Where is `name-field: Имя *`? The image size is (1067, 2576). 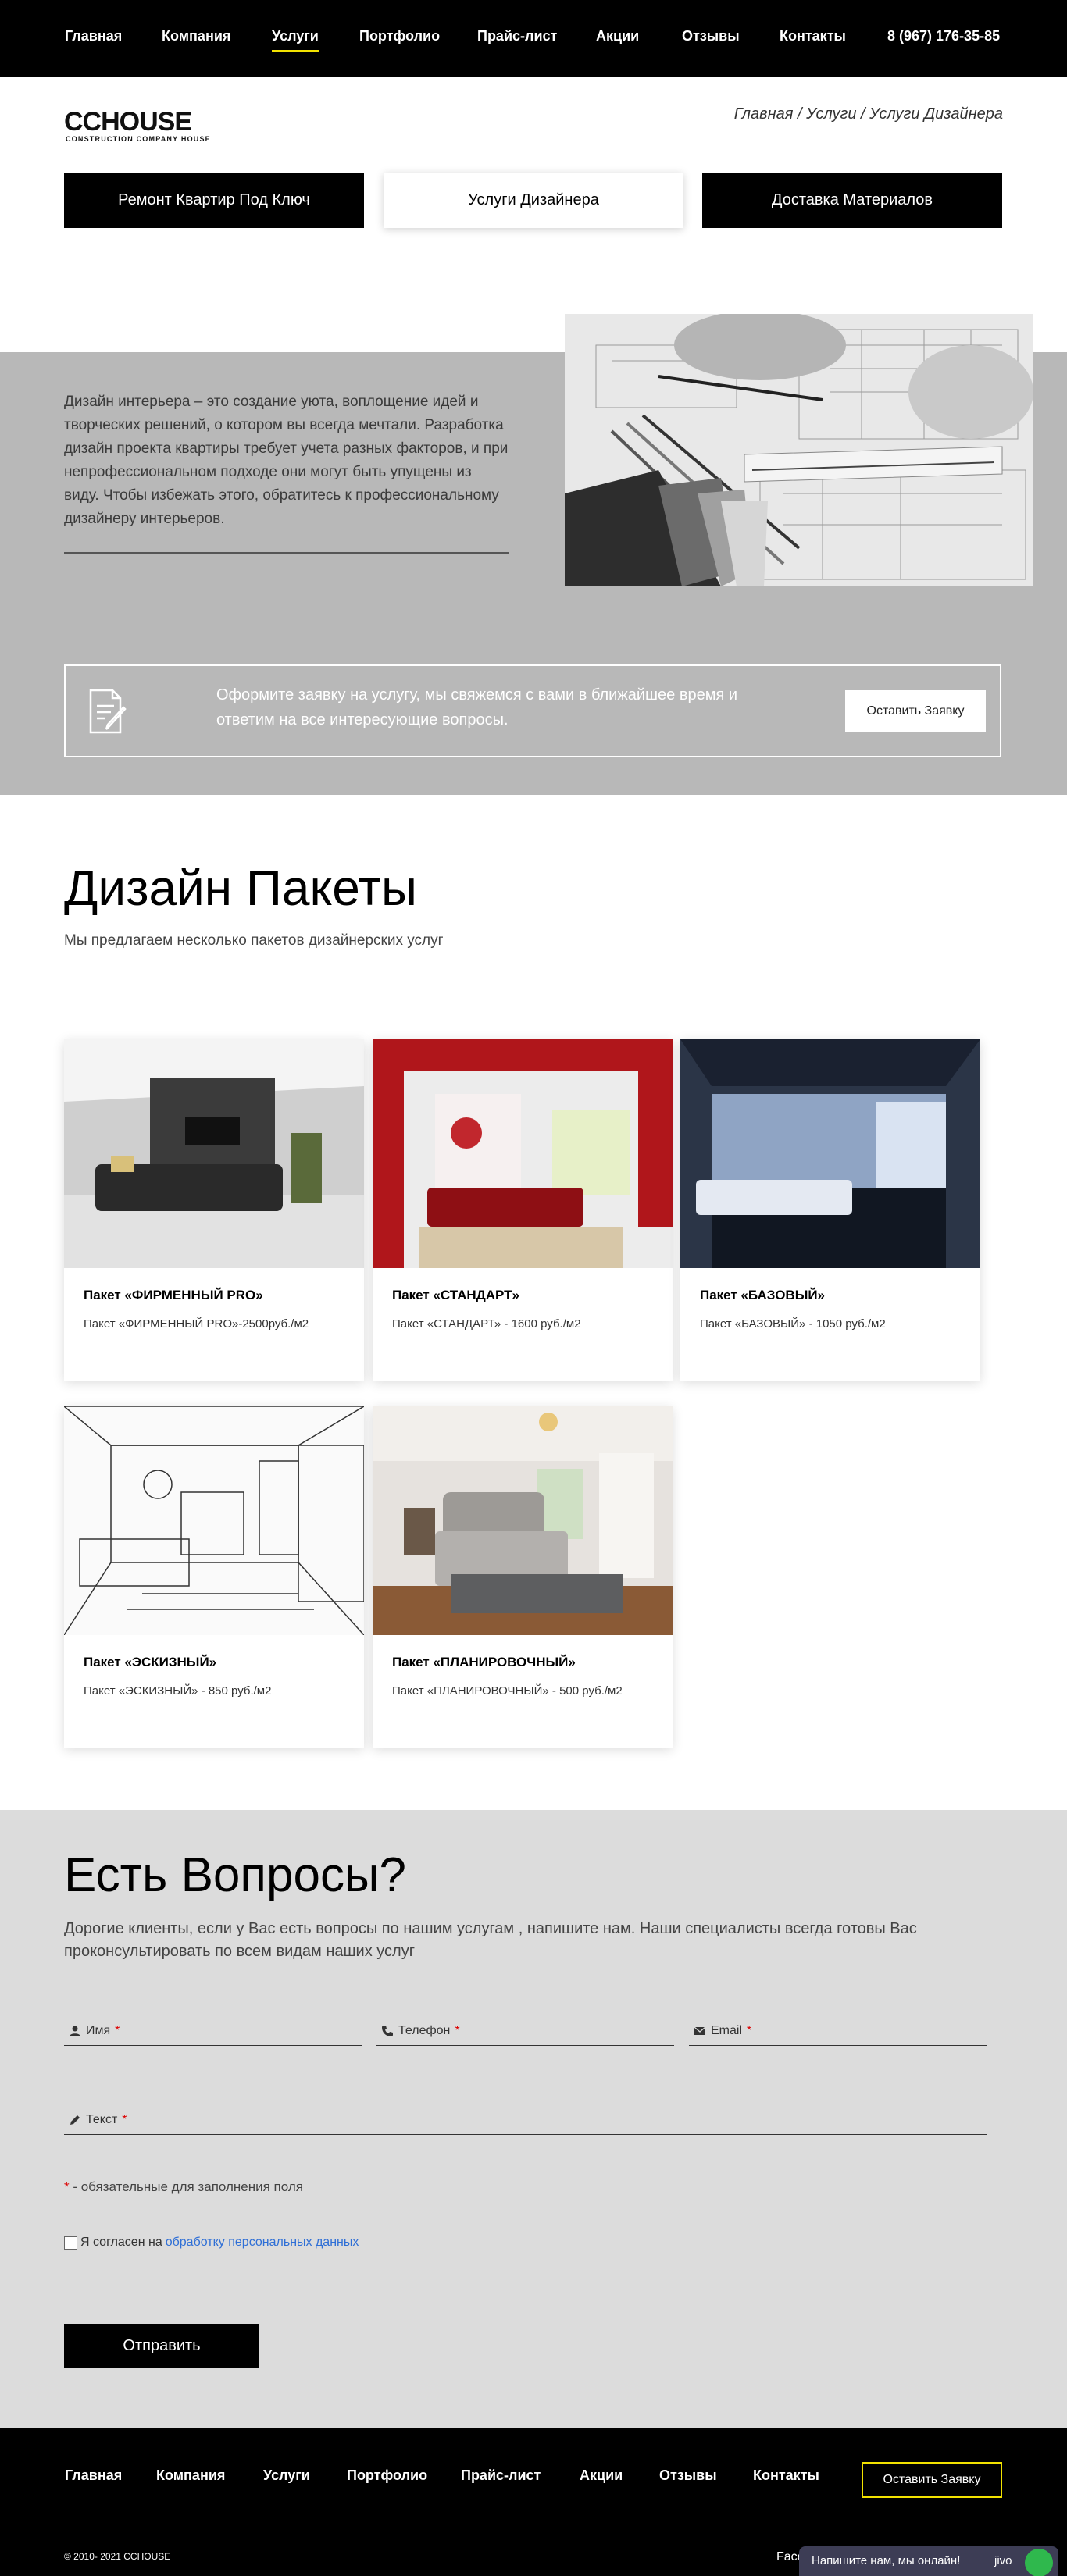 name-field: Имя * is located at coordinates (213, 2034).